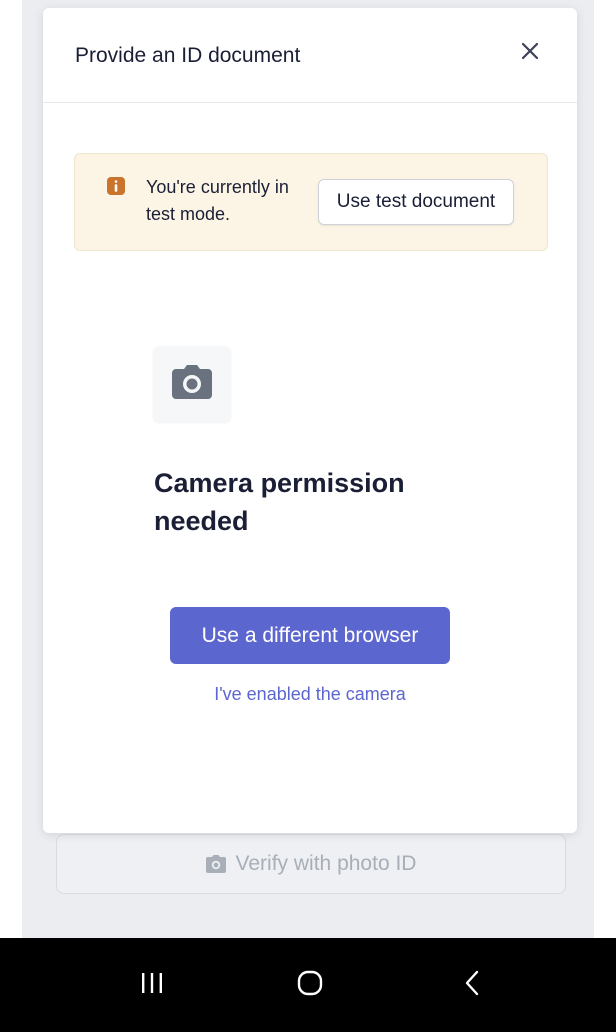 Image resolution: width=616 pixels, height=1032 pixels. What do you see at coordinates (310, 55) in the screenshot?
I see `modal-header: Provide an ID document` at bounding box center [310, 55].